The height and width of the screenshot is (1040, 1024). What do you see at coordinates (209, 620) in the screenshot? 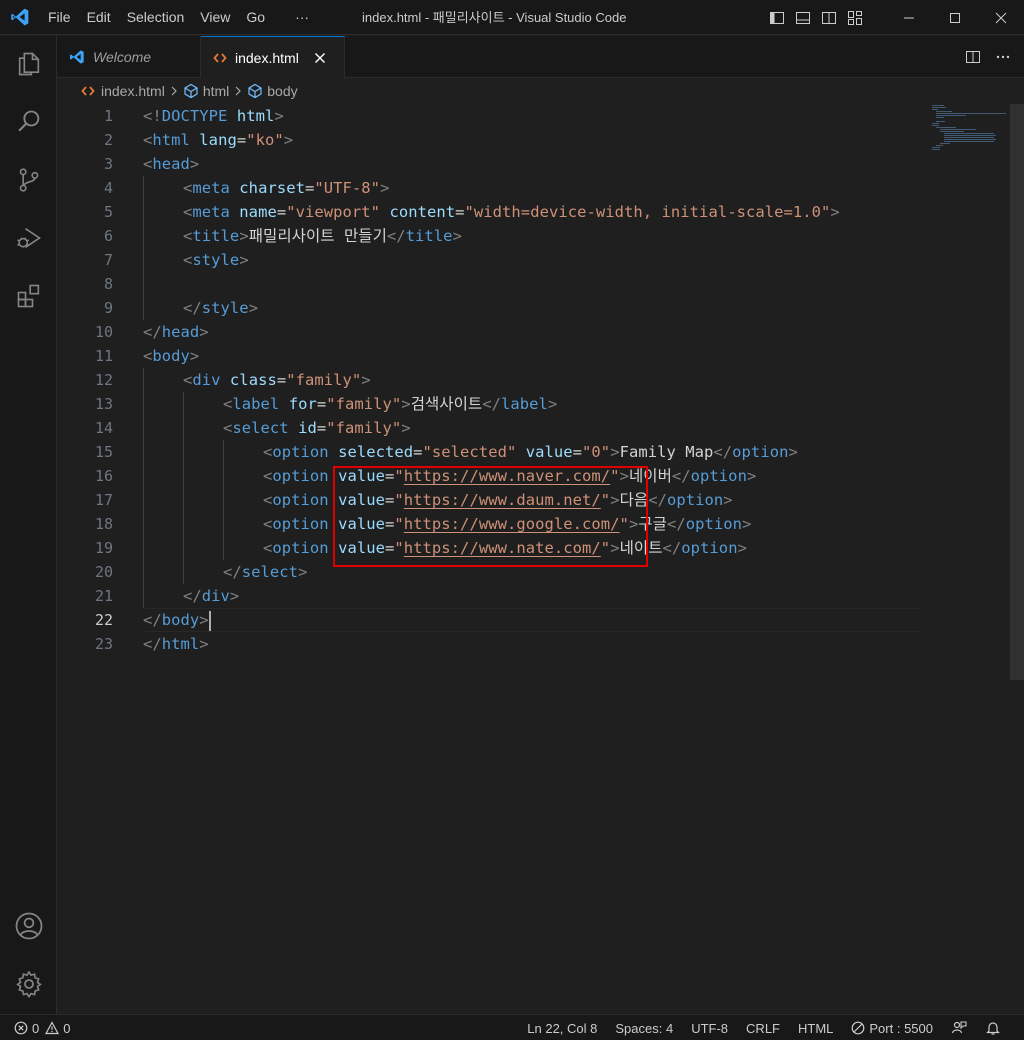
I see `text-cursor` at bounding box center [209, 620].